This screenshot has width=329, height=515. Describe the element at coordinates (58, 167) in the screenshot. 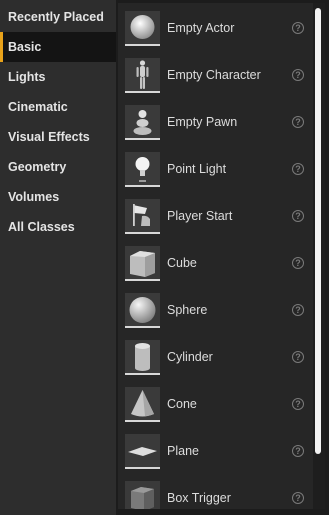

I see `category-geometry: Geometry` at that location.